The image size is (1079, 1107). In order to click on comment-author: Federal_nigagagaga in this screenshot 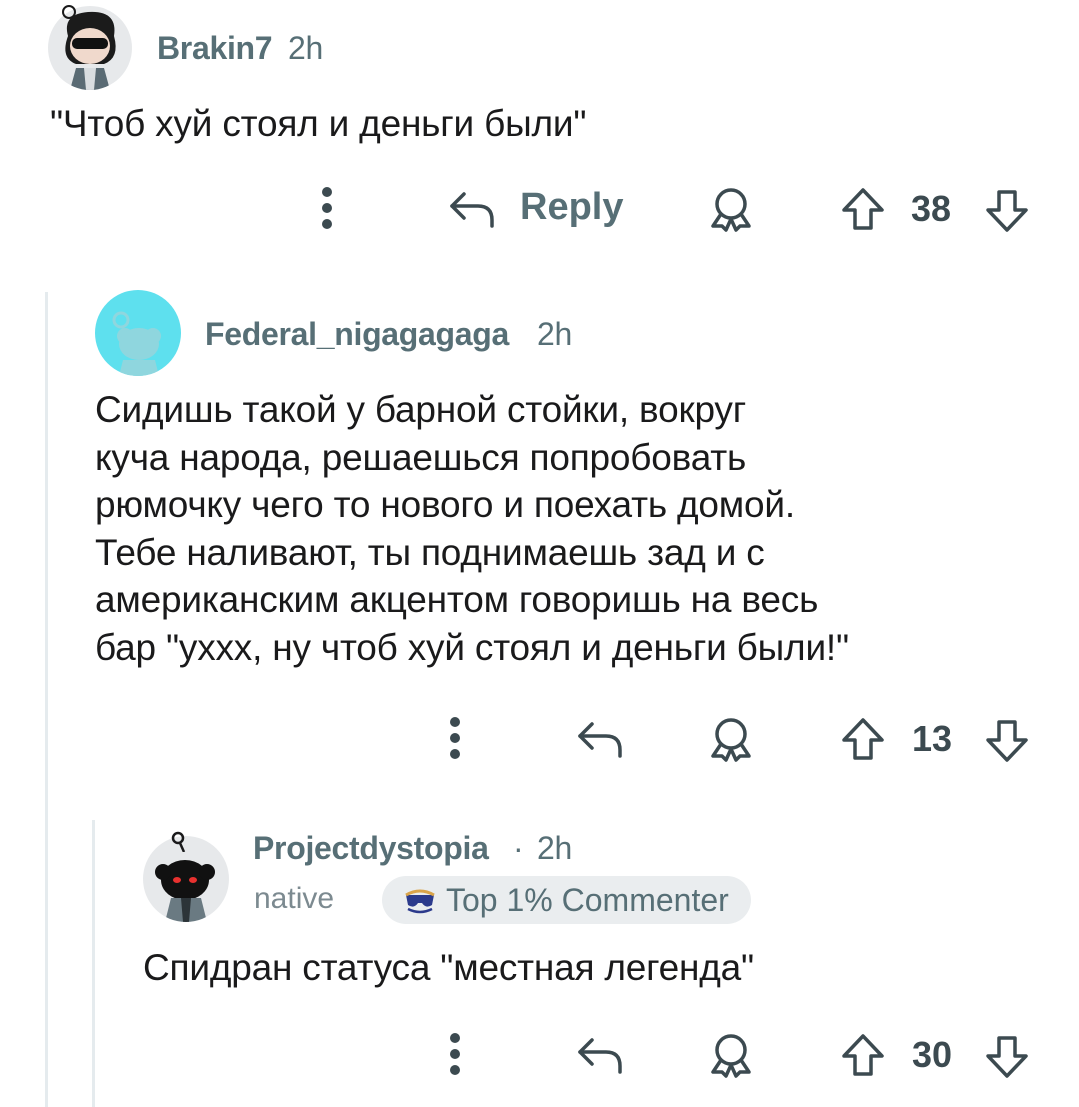, I will do `click(357, 334)`.